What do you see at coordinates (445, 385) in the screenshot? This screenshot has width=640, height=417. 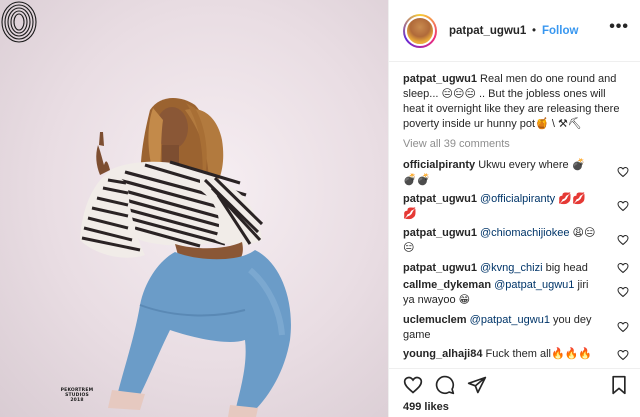 I see `comment-icon` at bounding box center [445, 385].